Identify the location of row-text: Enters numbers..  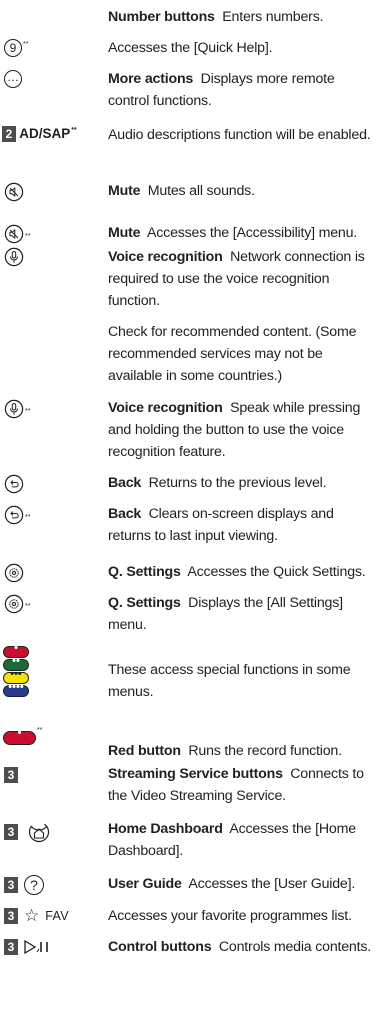
(273, 17).